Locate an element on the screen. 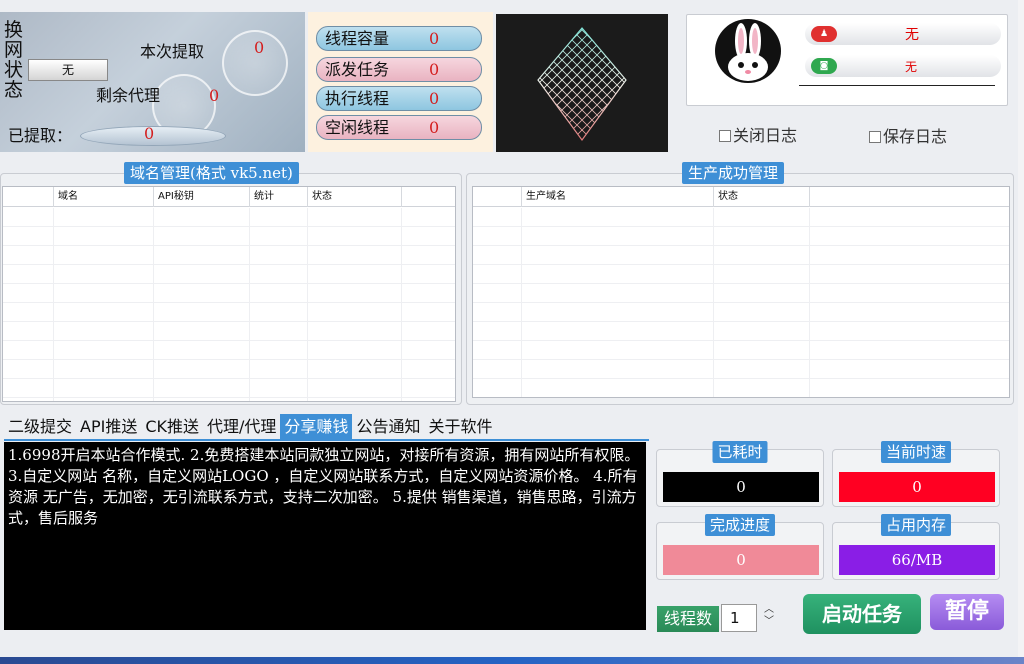 The width and height of the screenshot is (1024, 664). network-status-panel: 换网 状态 无 本次提取 0 剩余代理 0 已提取： 0 is located at coordinates (152, 82).